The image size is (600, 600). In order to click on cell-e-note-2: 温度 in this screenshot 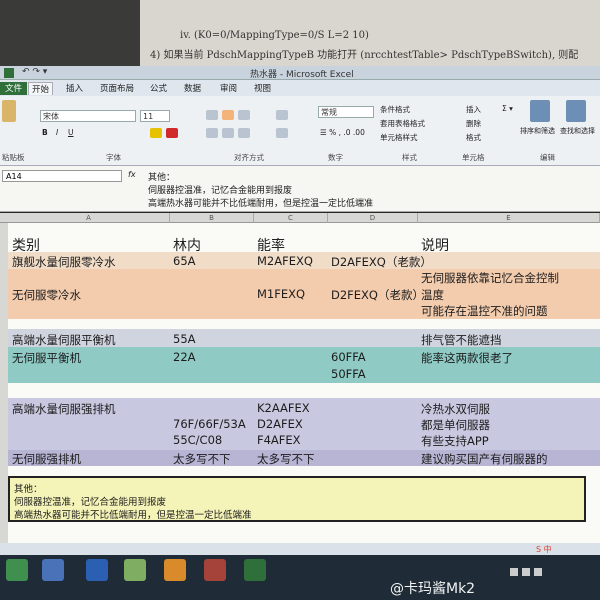, I will do `click(432, 295)`.